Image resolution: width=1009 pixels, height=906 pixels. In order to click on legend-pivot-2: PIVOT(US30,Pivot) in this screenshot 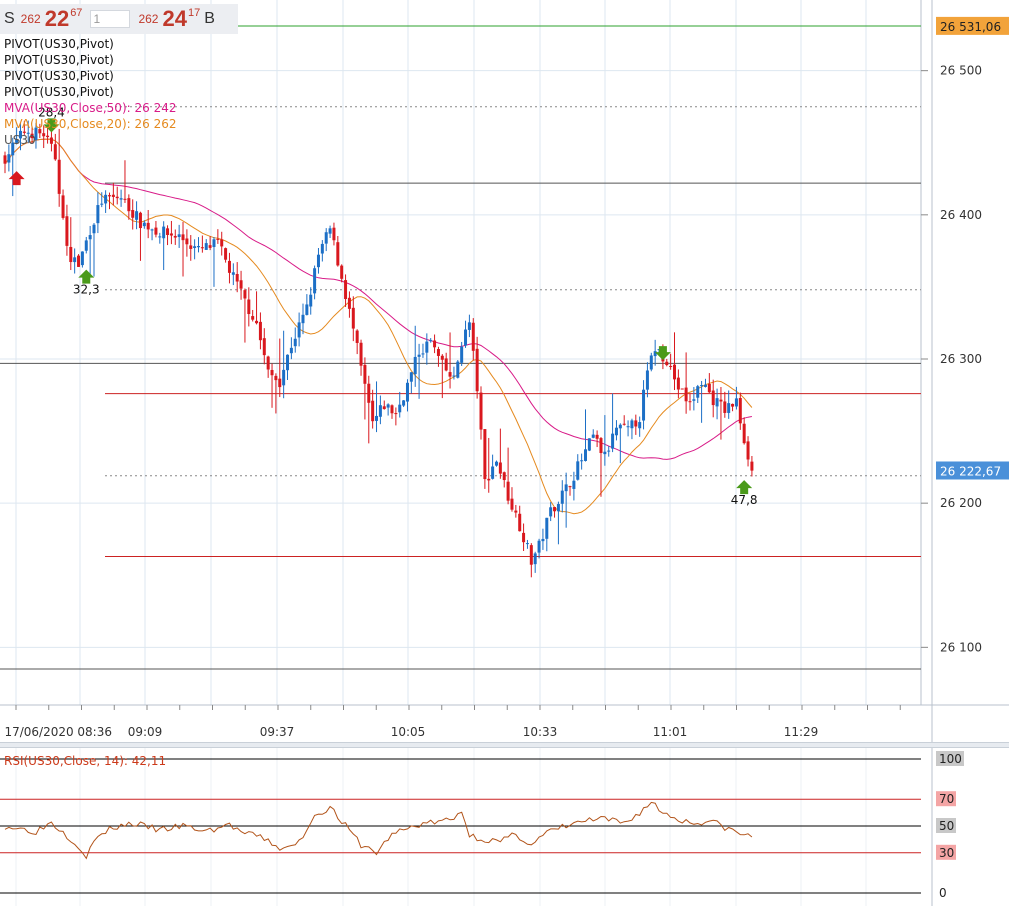, I will do `click(90, 60)`.